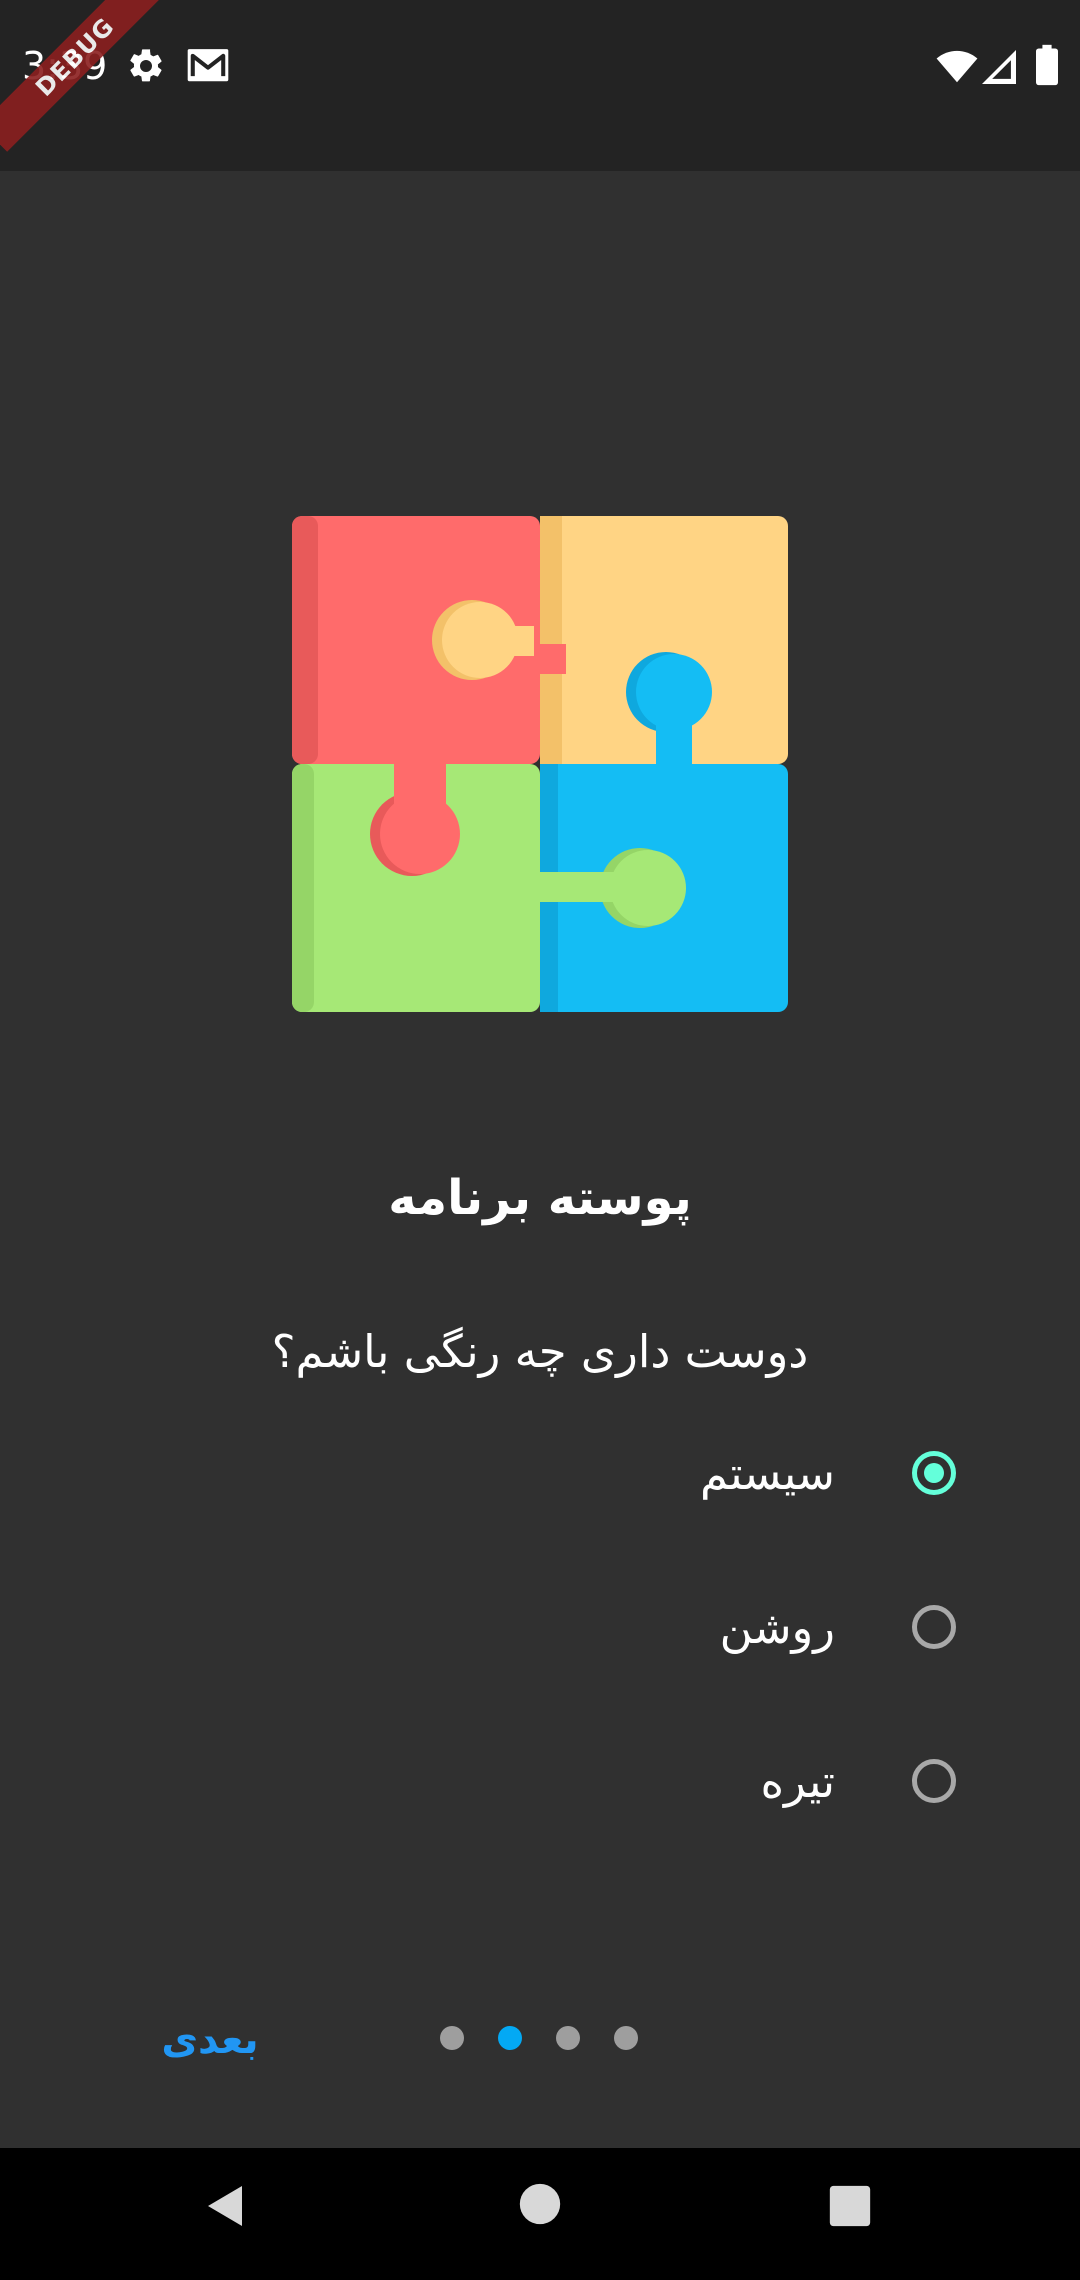 This screenshot has height=2280, width=1080. I want to click on theme-option-dark: تیره, so click(820, 1783).